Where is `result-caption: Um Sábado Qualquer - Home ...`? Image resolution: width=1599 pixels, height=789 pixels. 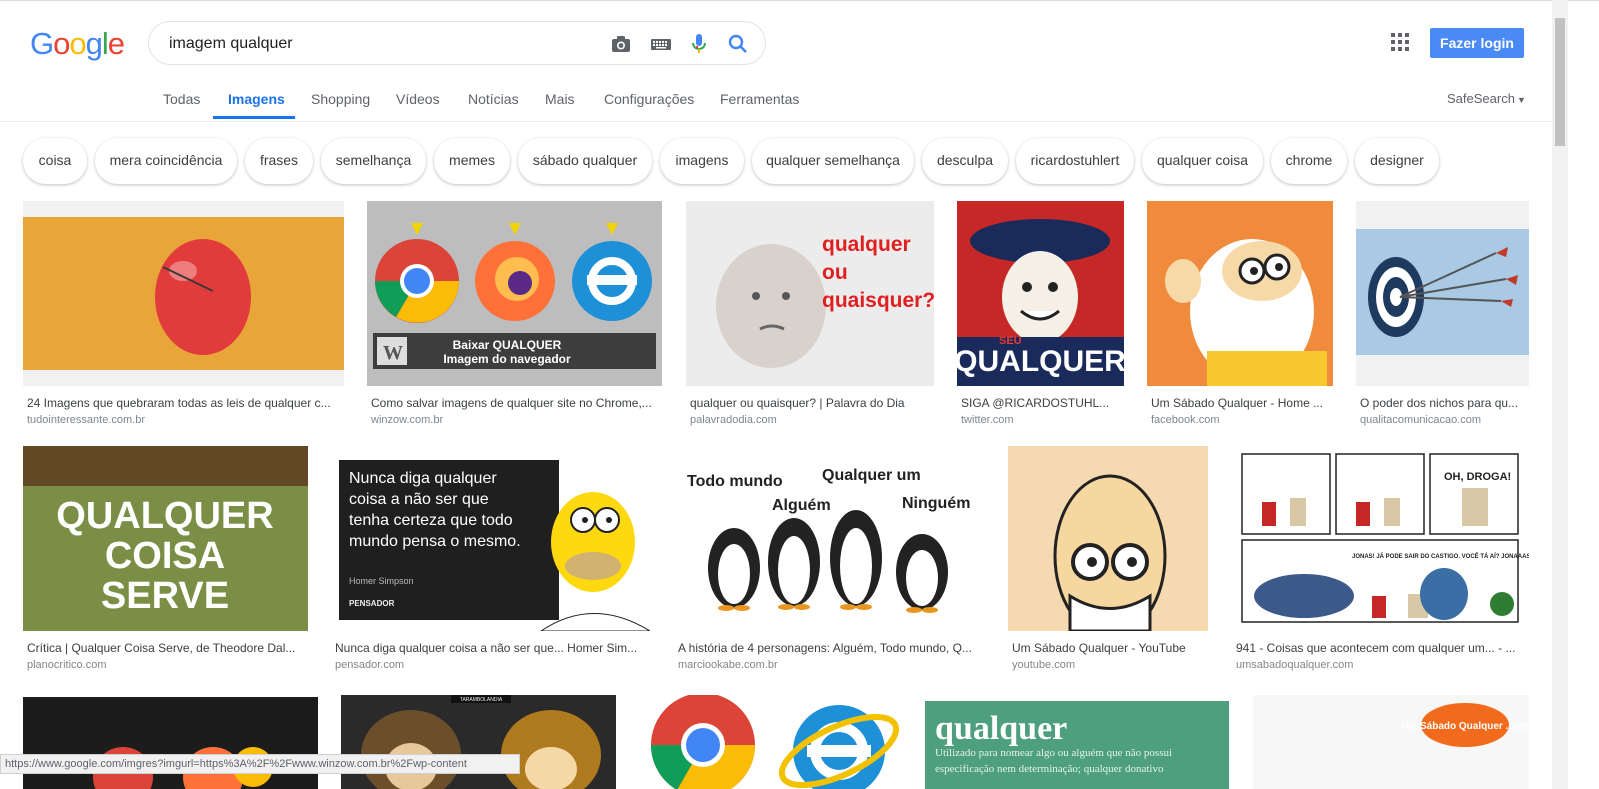 result-caption: Um Sábado Qualquer - Home ... is located at coordinates (1241, 403).